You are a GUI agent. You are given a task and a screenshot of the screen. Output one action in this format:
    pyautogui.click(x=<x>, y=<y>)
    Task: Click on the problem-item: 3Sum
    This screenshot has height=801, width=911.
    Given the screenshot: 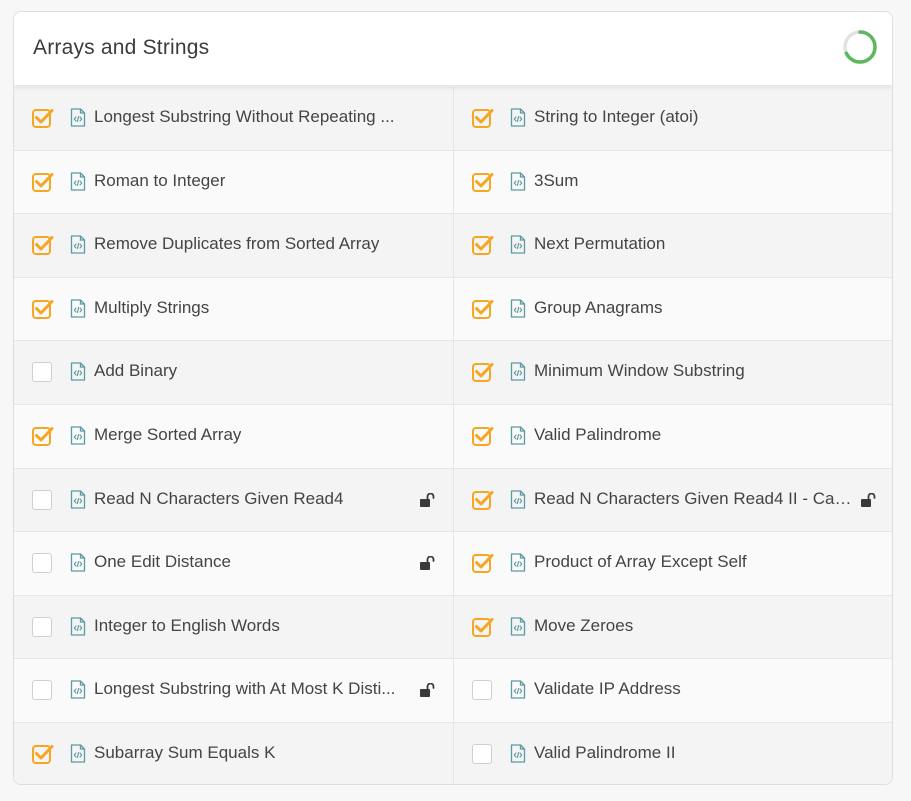 What is the action you would take?
    pyautogui.click(x=673, y=182)
    